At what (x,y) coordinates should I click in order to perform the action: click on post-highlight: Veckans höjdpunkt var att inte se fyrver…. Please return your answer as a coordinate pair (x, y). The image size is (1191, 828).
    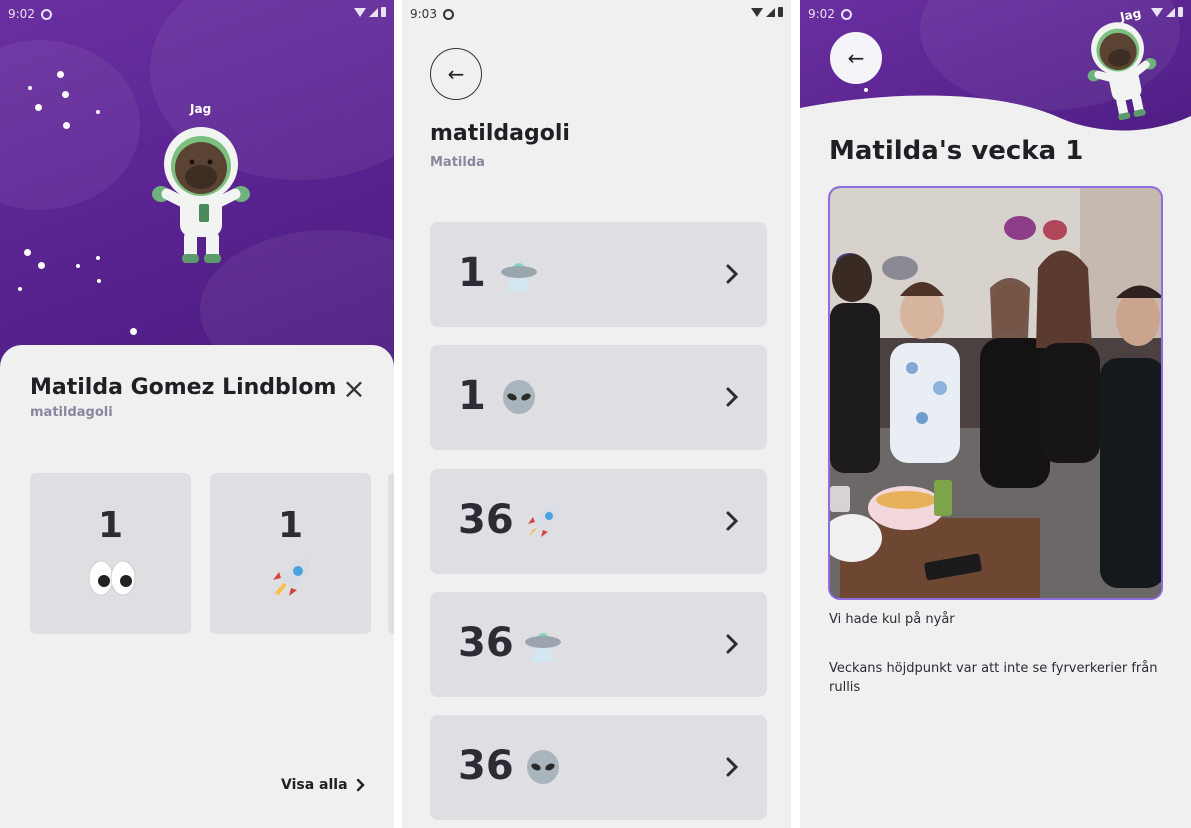
    Looking at the image, I should click on (993, 678).